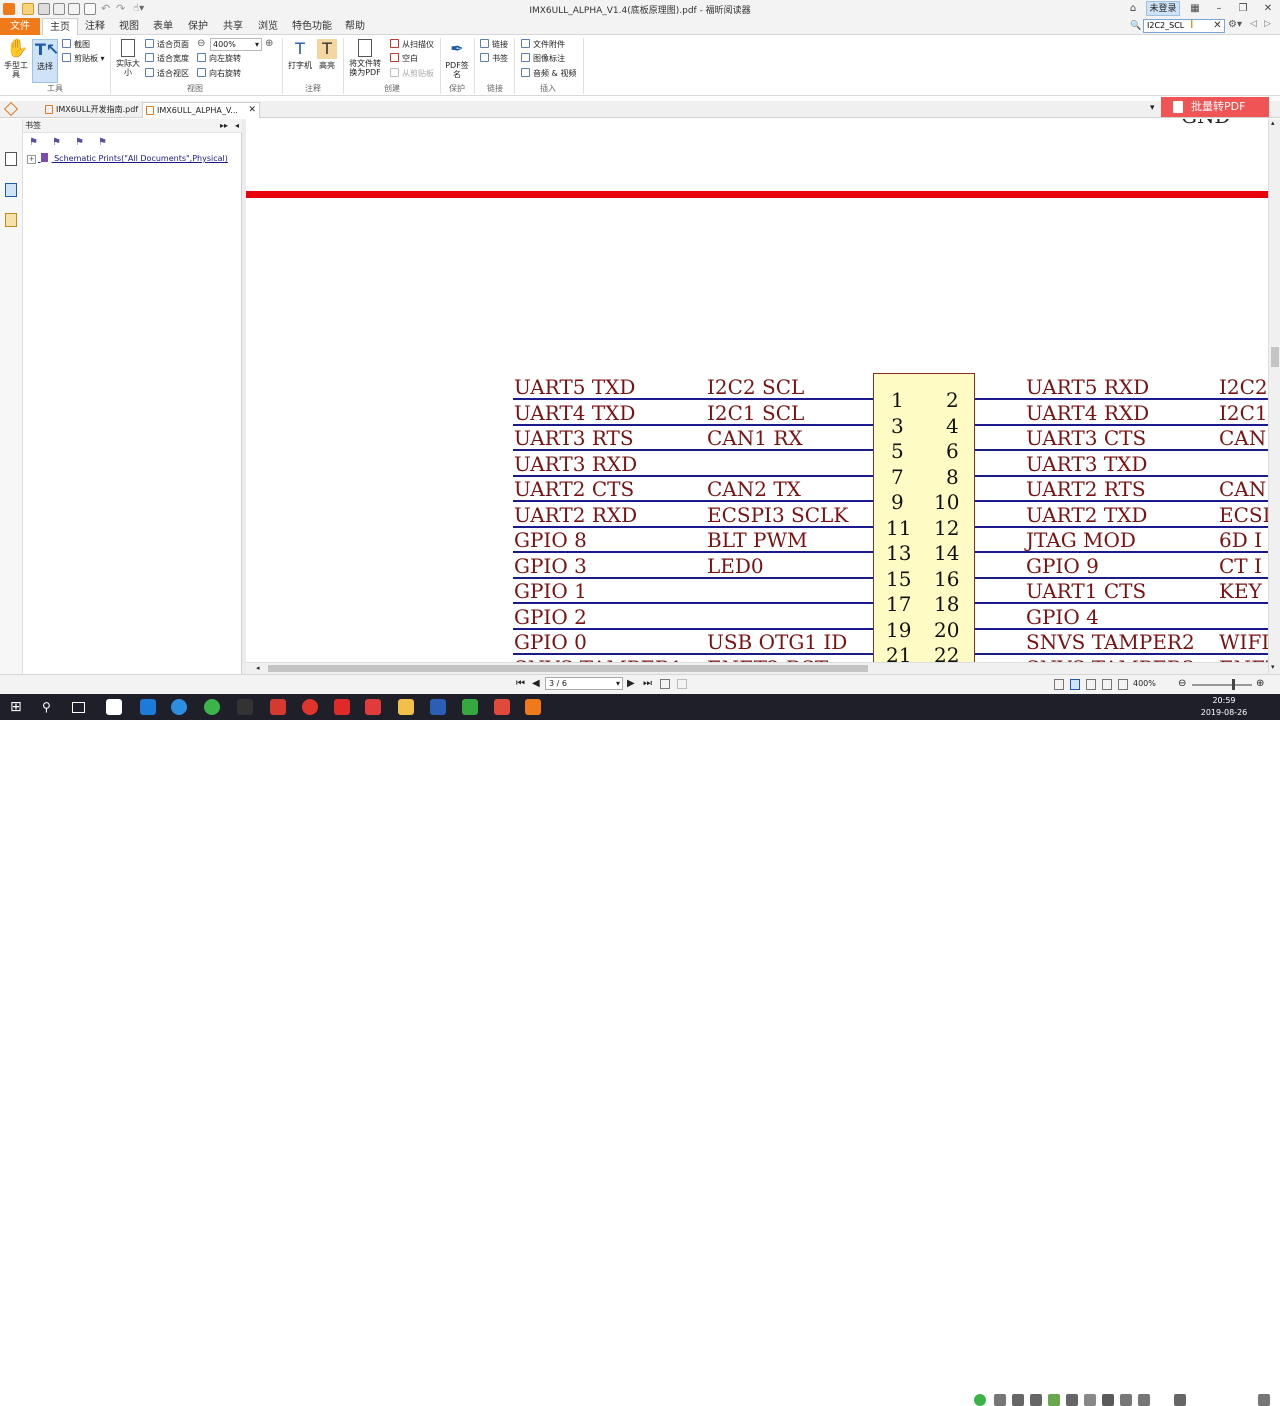  What do you see at coordinates (224, 126) in the screenshot?
I see `panel-options-icon: ▸▸` at bounding box center [224, 126].